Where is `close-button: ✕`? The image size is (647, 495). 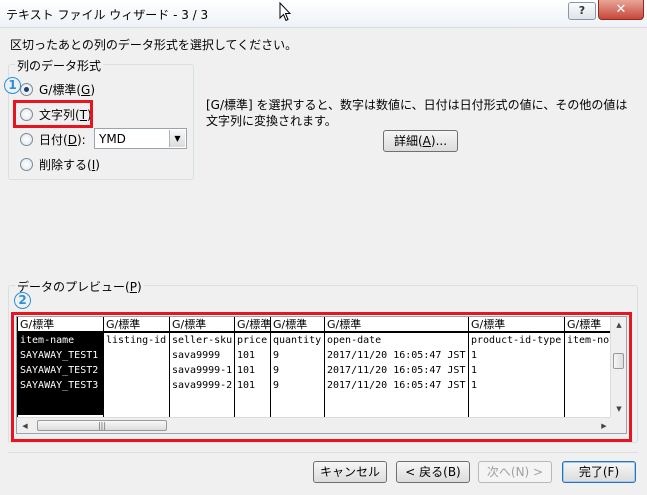
close-button: ✕ is located at coordinates (621, 10).